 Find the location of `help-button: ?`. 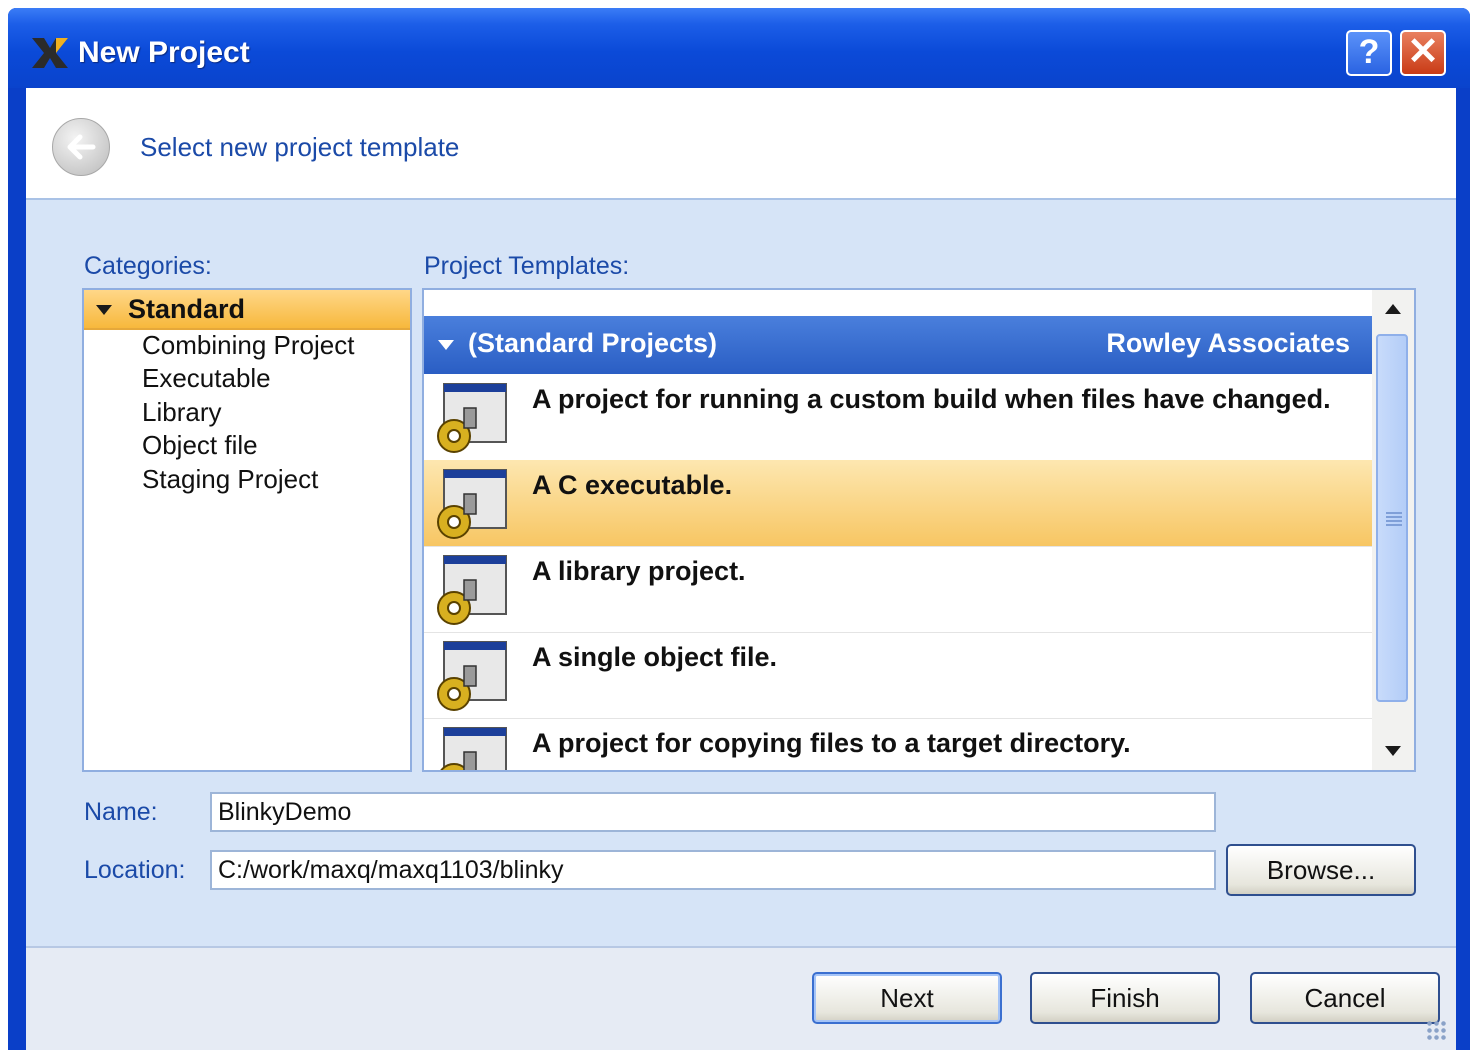

help-button: ? is located at coordinates (1369, 53).